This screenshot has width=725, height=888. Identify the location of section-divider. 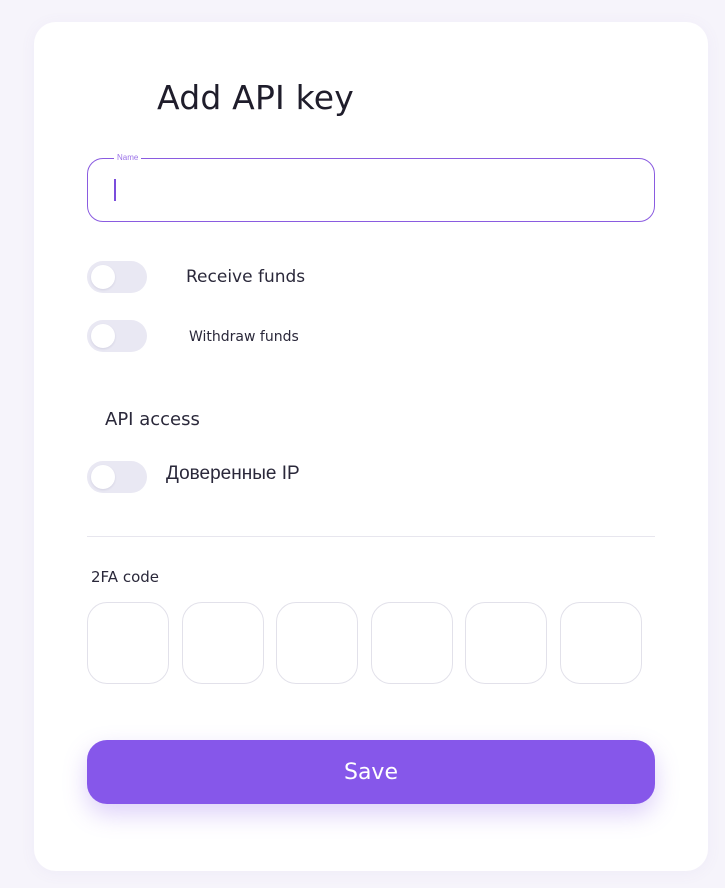
(371, 536).